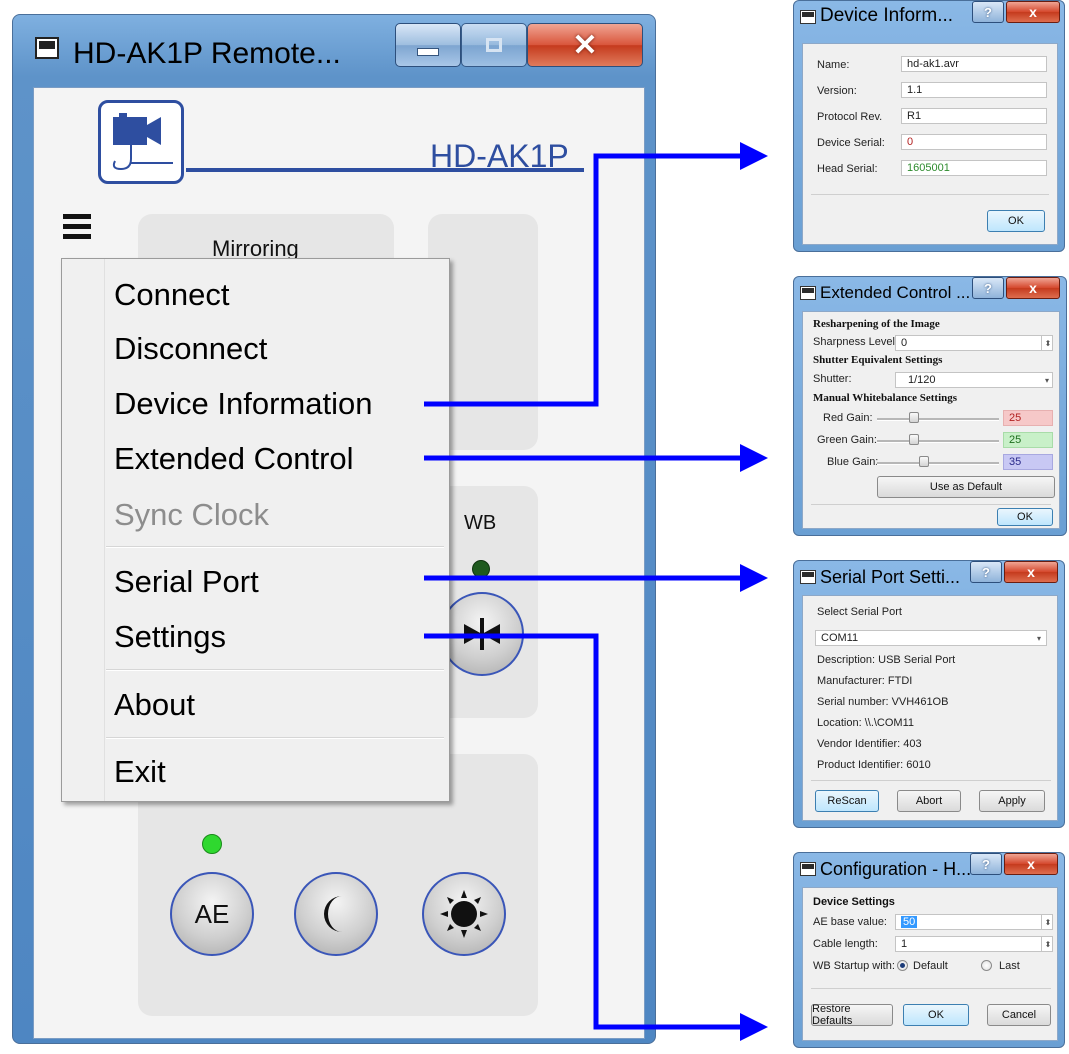 This screenshot has height=1054, width=1069. What do you see at coordinates (586, 280) in the screenshot?
I see `arrow-device-information` at bounding box center [586, 280].